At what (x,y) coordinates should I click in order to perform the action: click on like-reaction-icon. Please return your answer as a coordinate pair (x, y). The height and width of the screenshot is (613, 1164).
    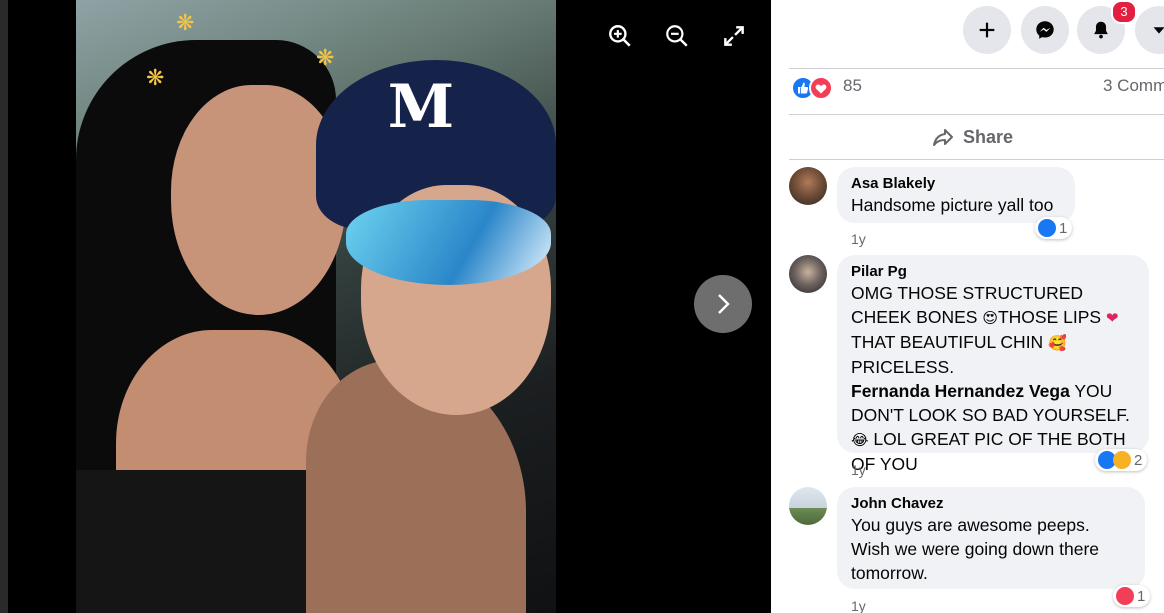
    Looking at the image, I should click on (1047, 228).